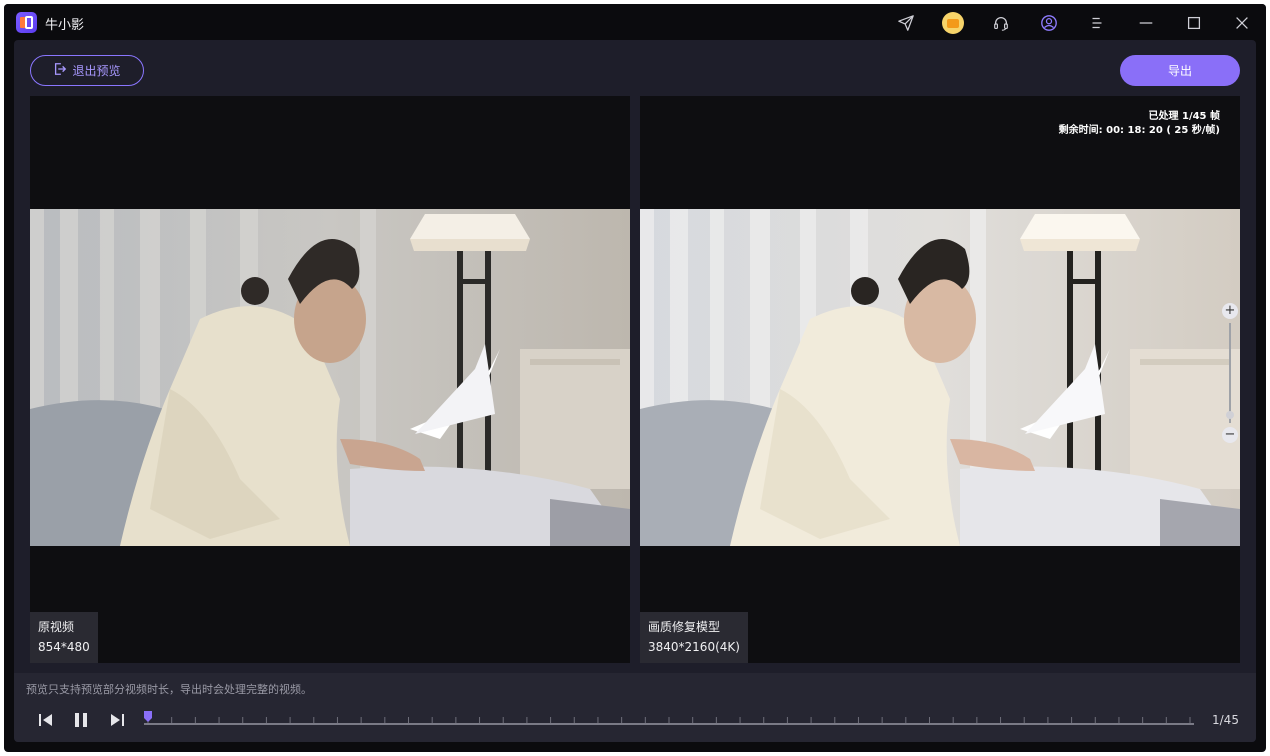 The width and height of the screenshot is (1270, 756). I want to click on vip-cart-icon, so click(953, 23).